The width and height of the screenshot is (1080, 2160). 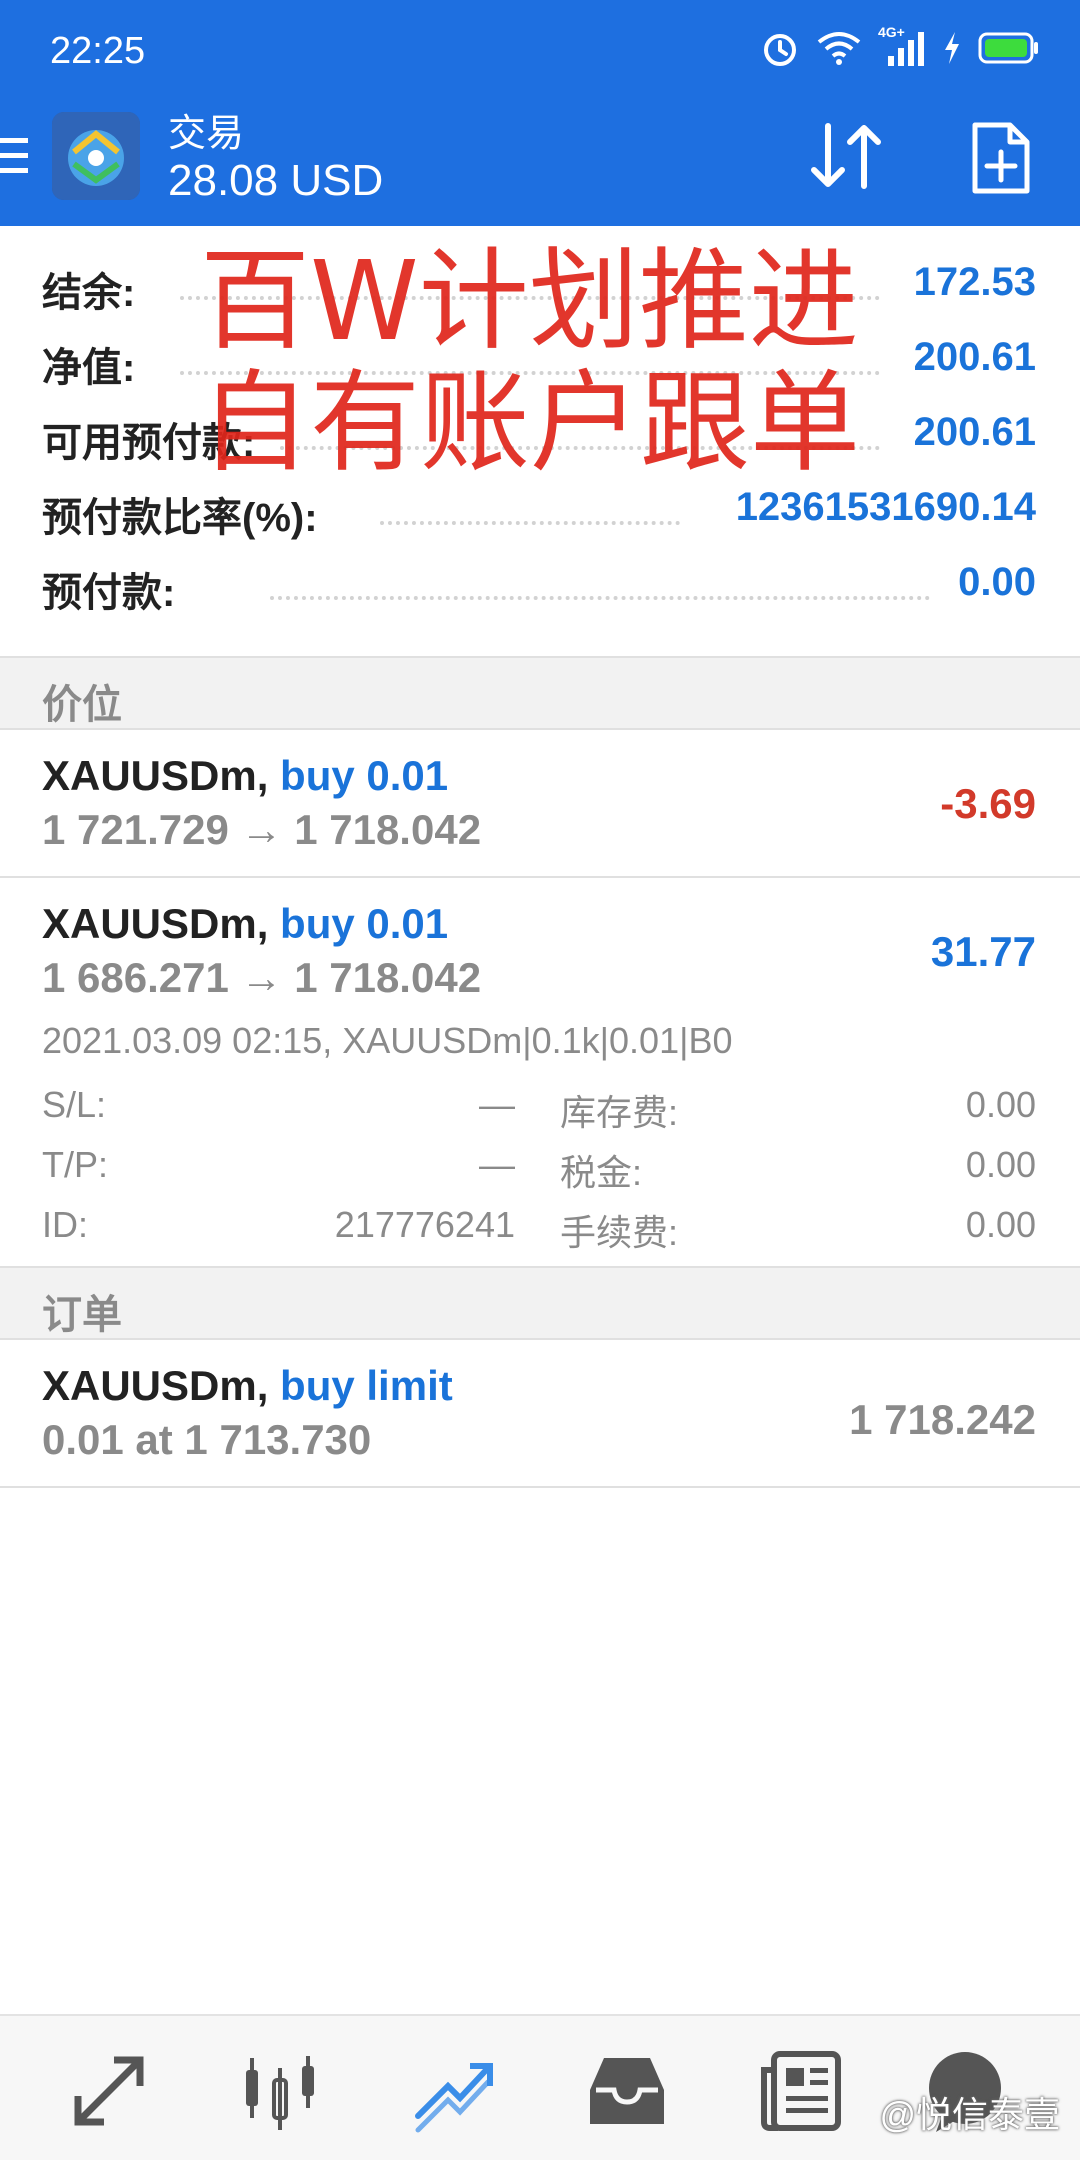 What do you see at coordinates (1008, 48) in the screenshot?
I see `battery-icon` at bounding box center [1008, 48].